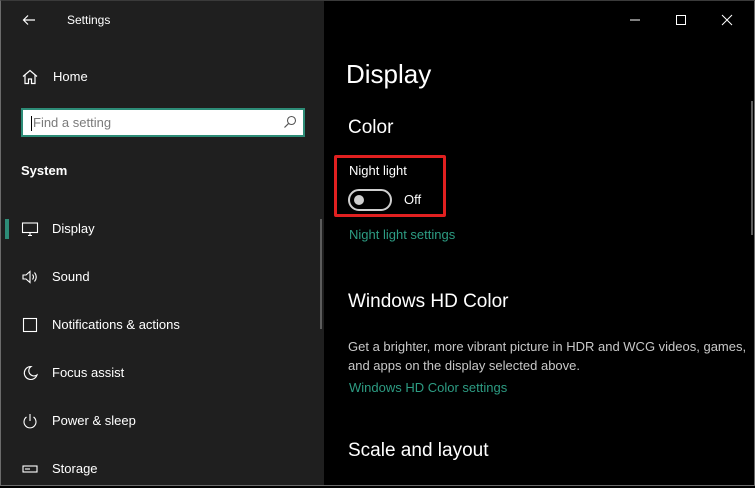 This screenshot has width=755, height=488. I want to click on night-light-label: Night light, so click(378, 170).